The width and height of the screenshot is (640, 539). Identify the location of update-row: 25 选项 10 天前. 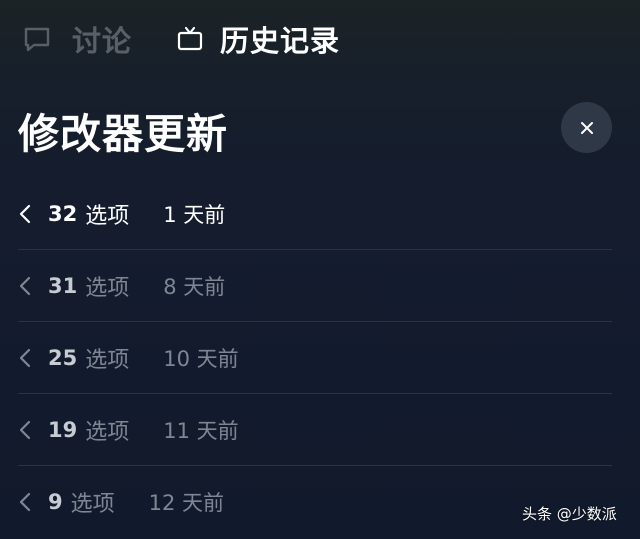
(315, 358).